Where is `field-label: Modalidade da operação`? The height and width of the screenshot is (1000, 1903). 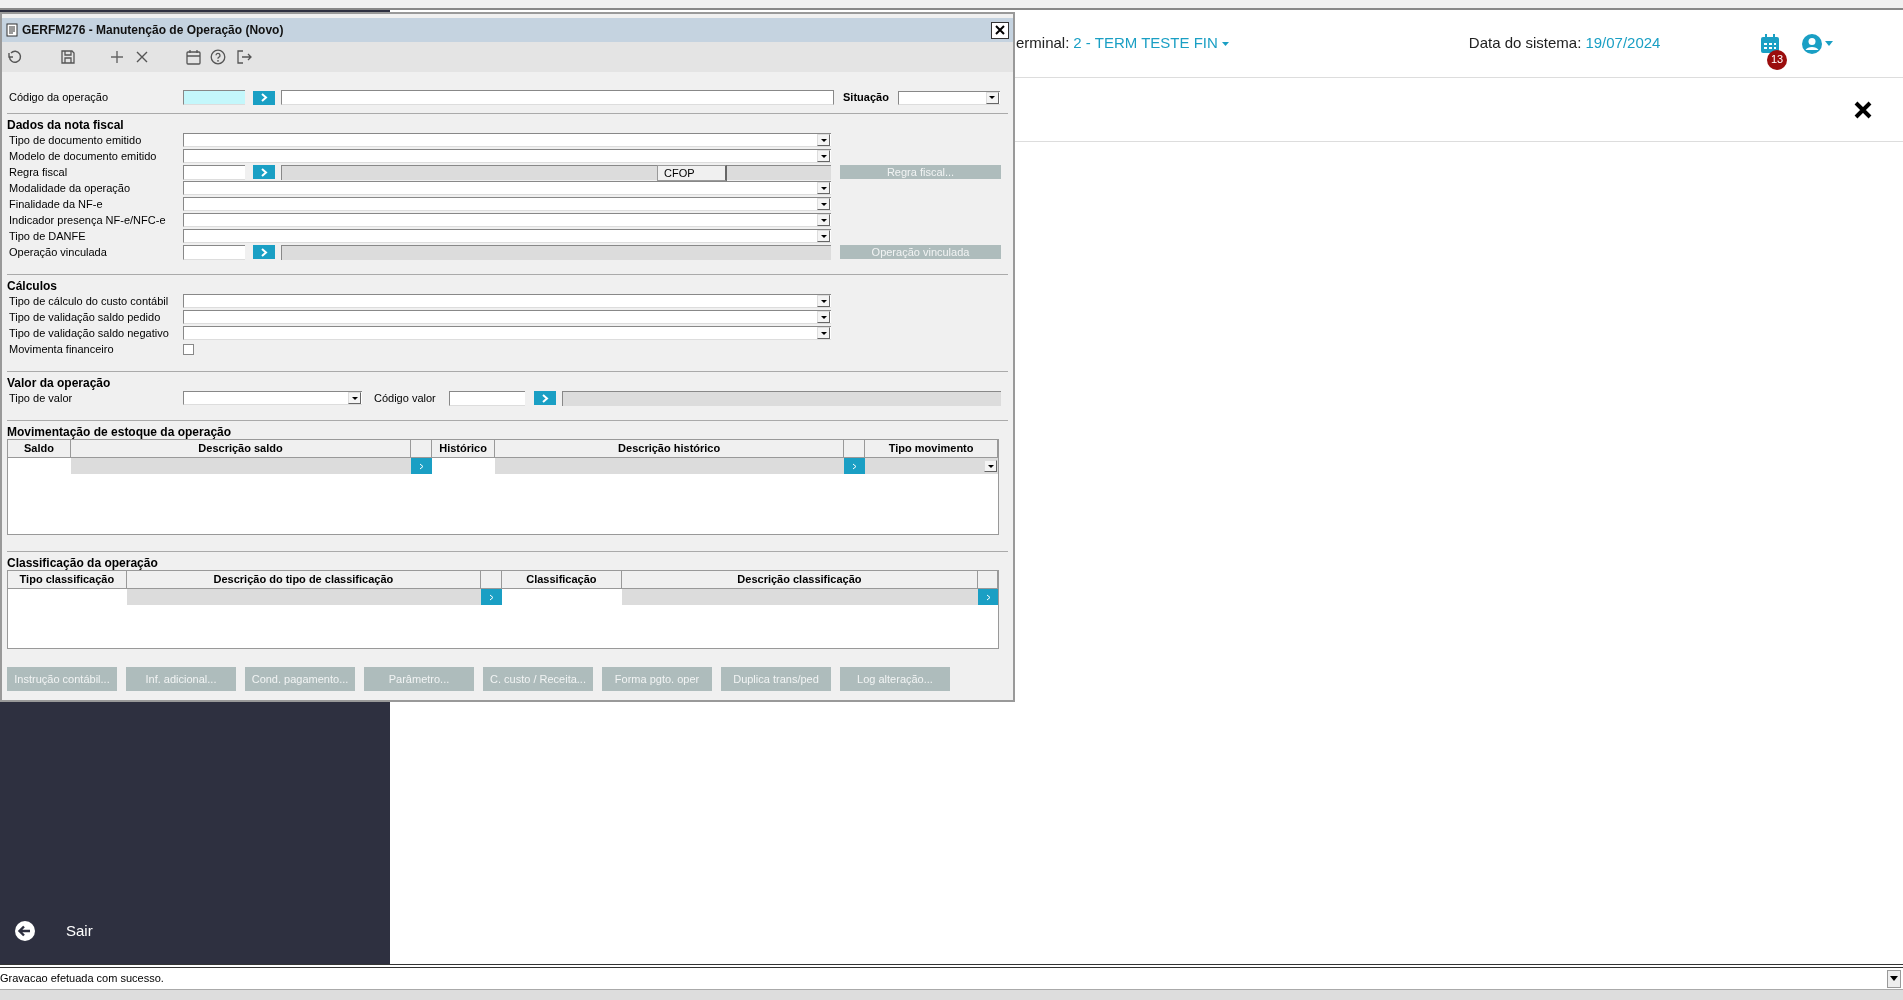
field-label: Modalidade da operação is located at coordinates (70, 188).